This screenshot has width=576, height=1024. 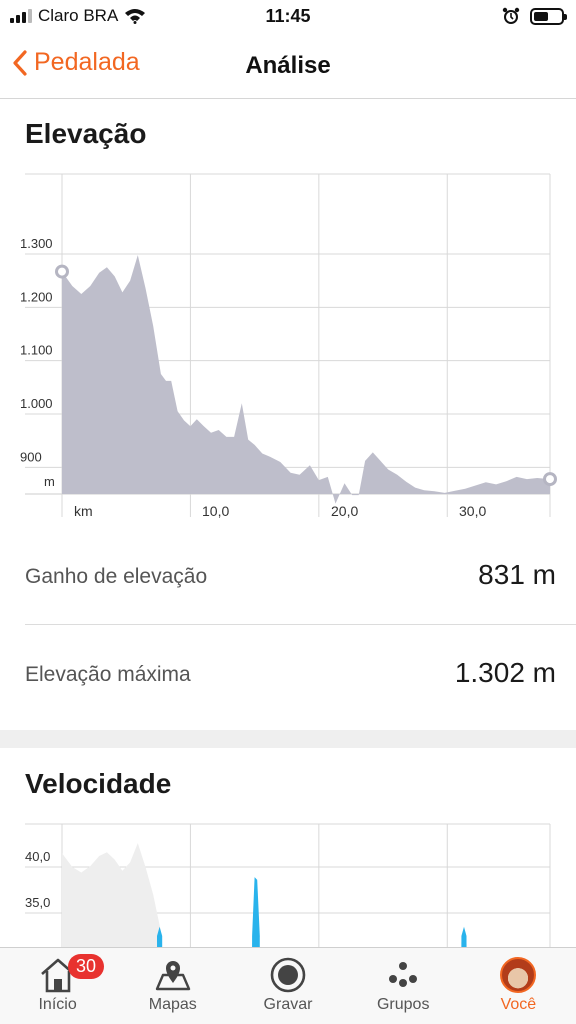 I want to click on y-tick-label: 40,0, so click(x=37, y=856).